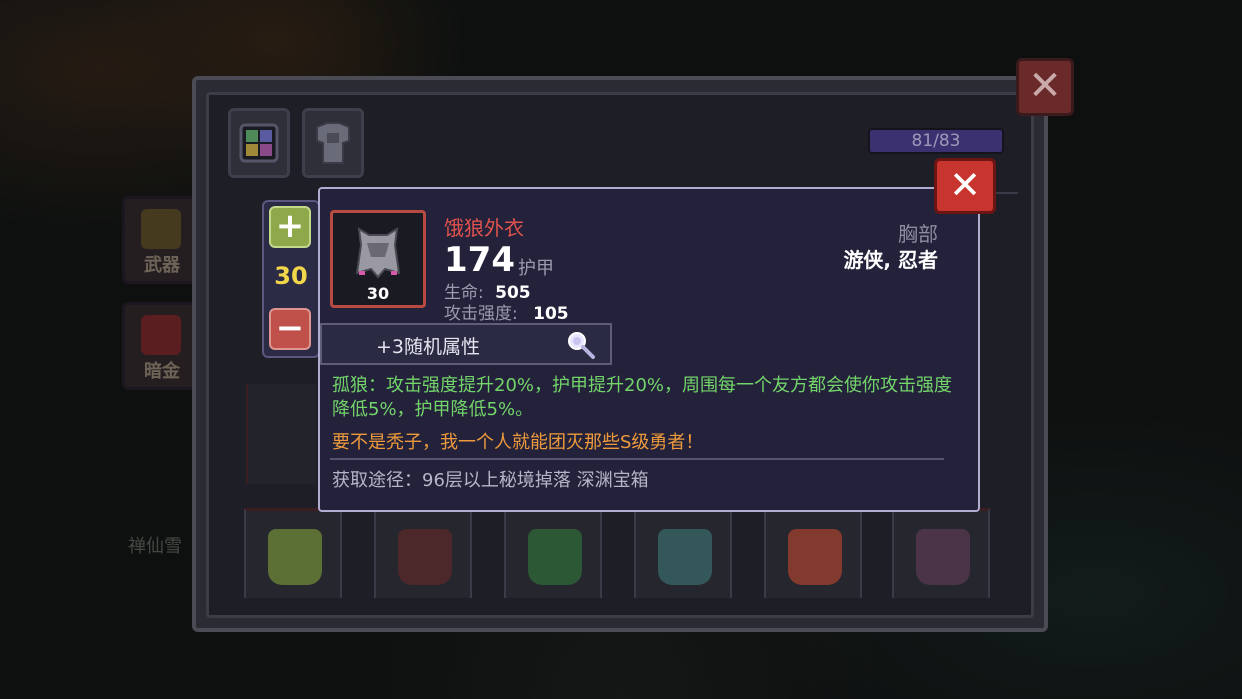  I want to click on item-icon-frame: 30, so click(378, 259).